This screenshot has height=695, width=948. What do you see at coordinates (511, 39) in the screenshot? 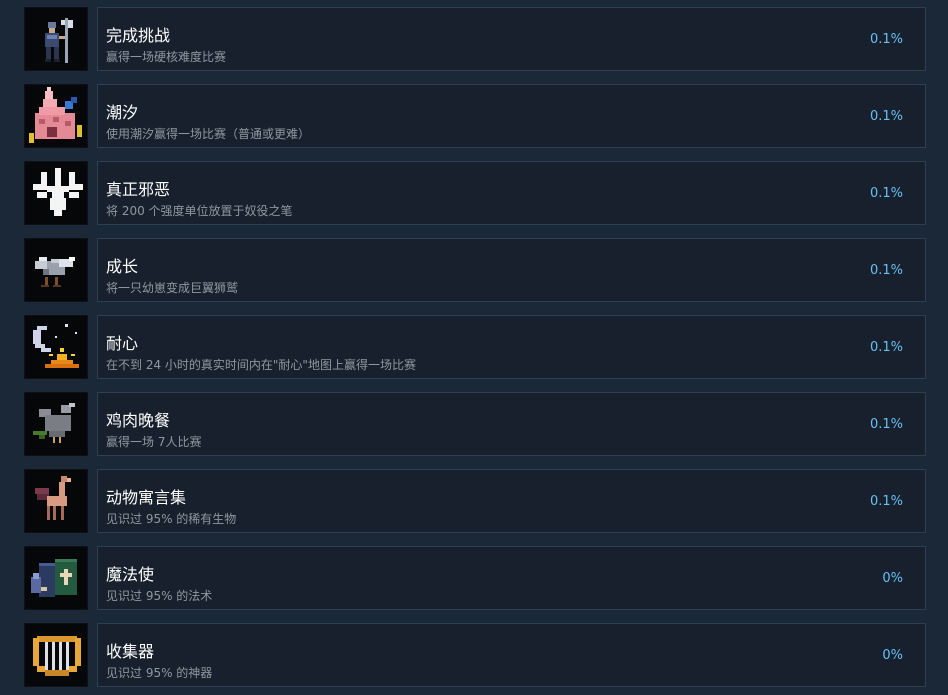
I see `achievement-card: 完成挑战 赢得一场硬核难度比赛 0.1%` at bounding box center [511, 39].